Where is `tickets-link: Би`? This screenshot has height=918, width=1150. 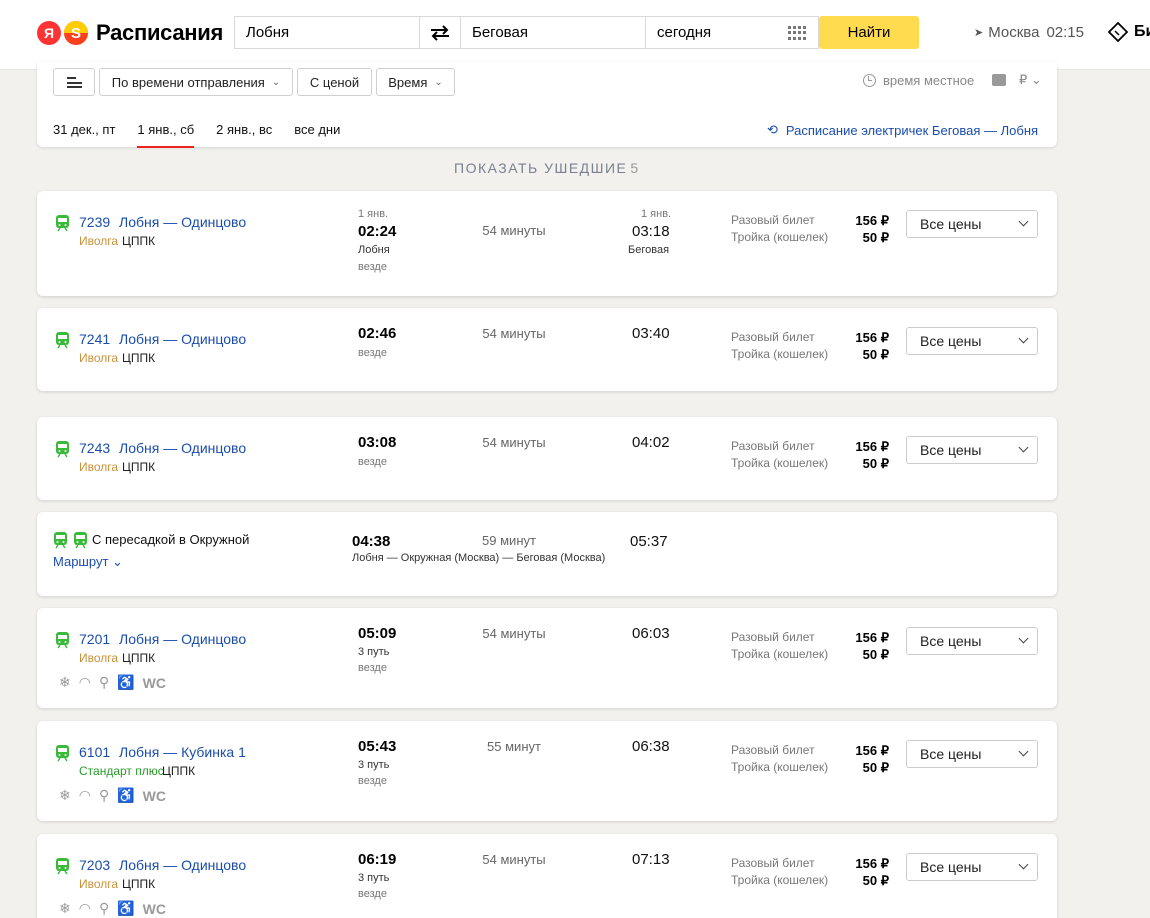
tickets-link: Би is located at coordinates (1129, 32).